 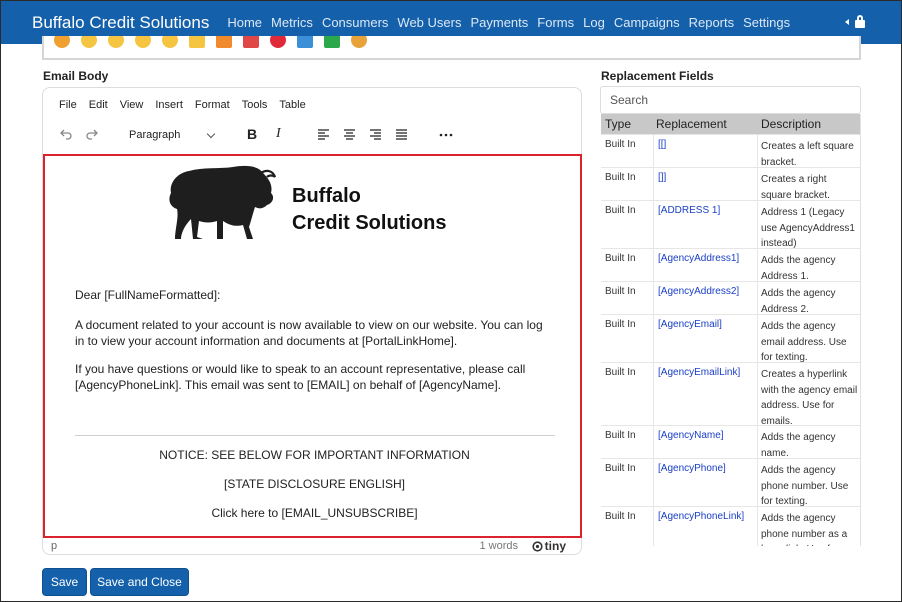 What do you see at coordinates (211, 134) in the screenshot?
I see `chevron-down-icon` at bounding box center [211, 134].